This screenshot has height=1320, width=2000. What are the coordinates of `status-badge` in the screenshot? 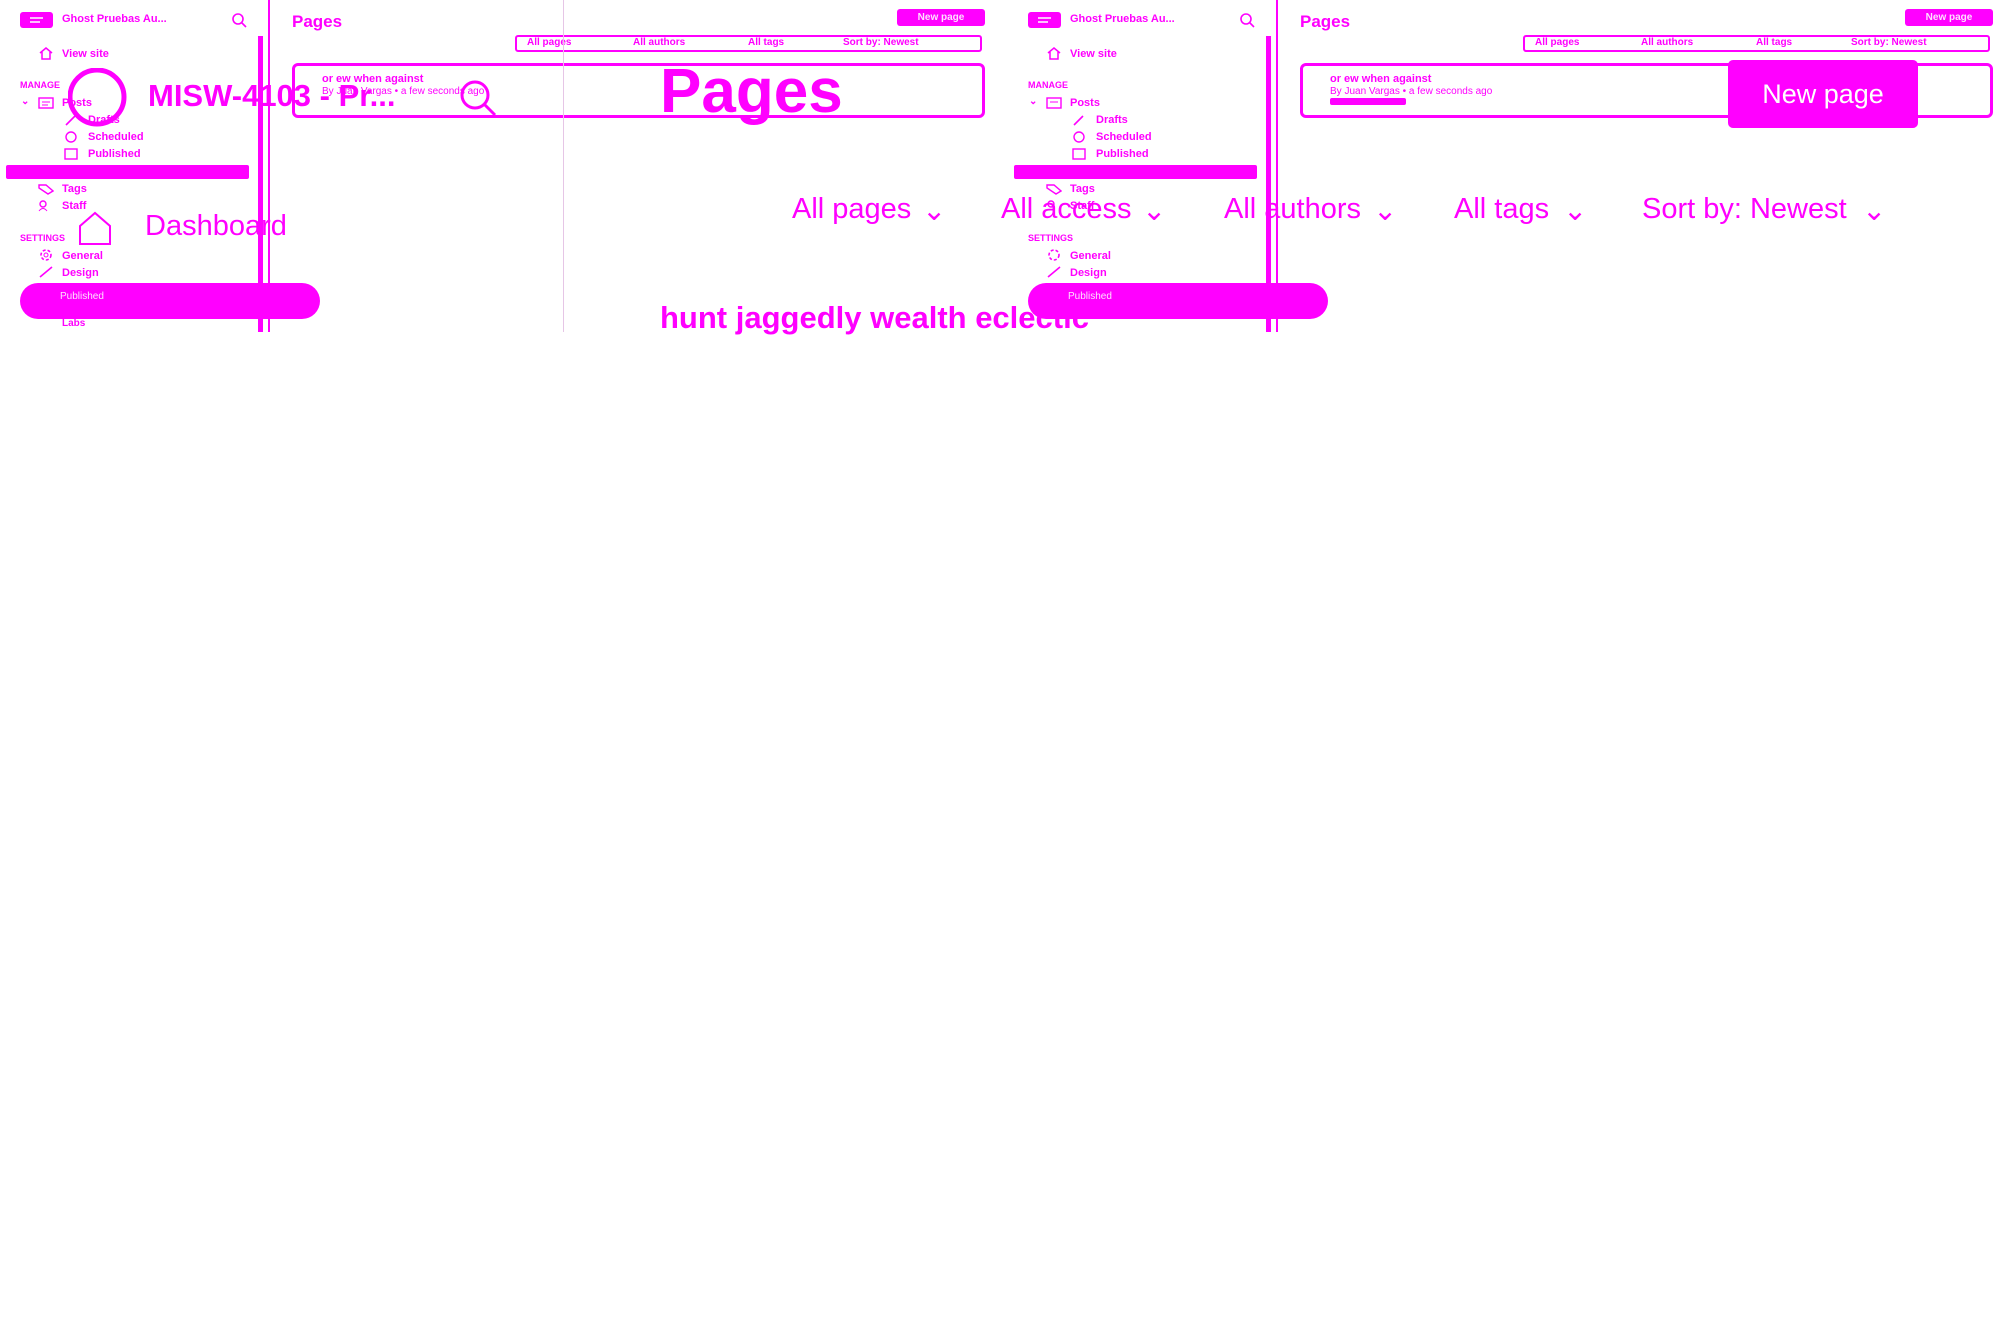 It's located at (1368, 101).